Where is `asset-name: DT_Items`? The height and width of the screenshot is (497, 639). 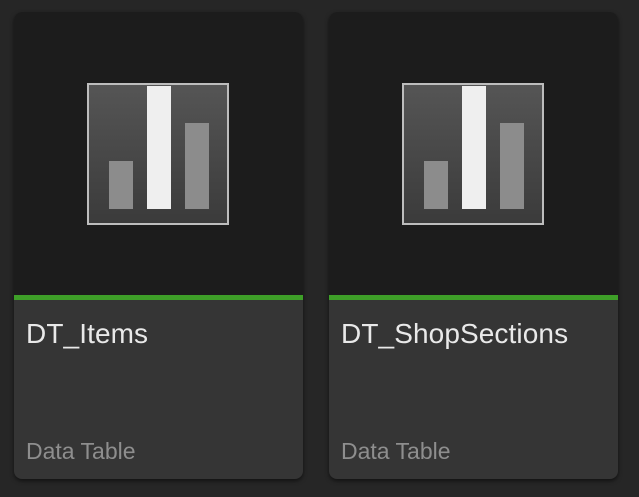 asset-name: DT_Items is located at coordinates (87, 333).